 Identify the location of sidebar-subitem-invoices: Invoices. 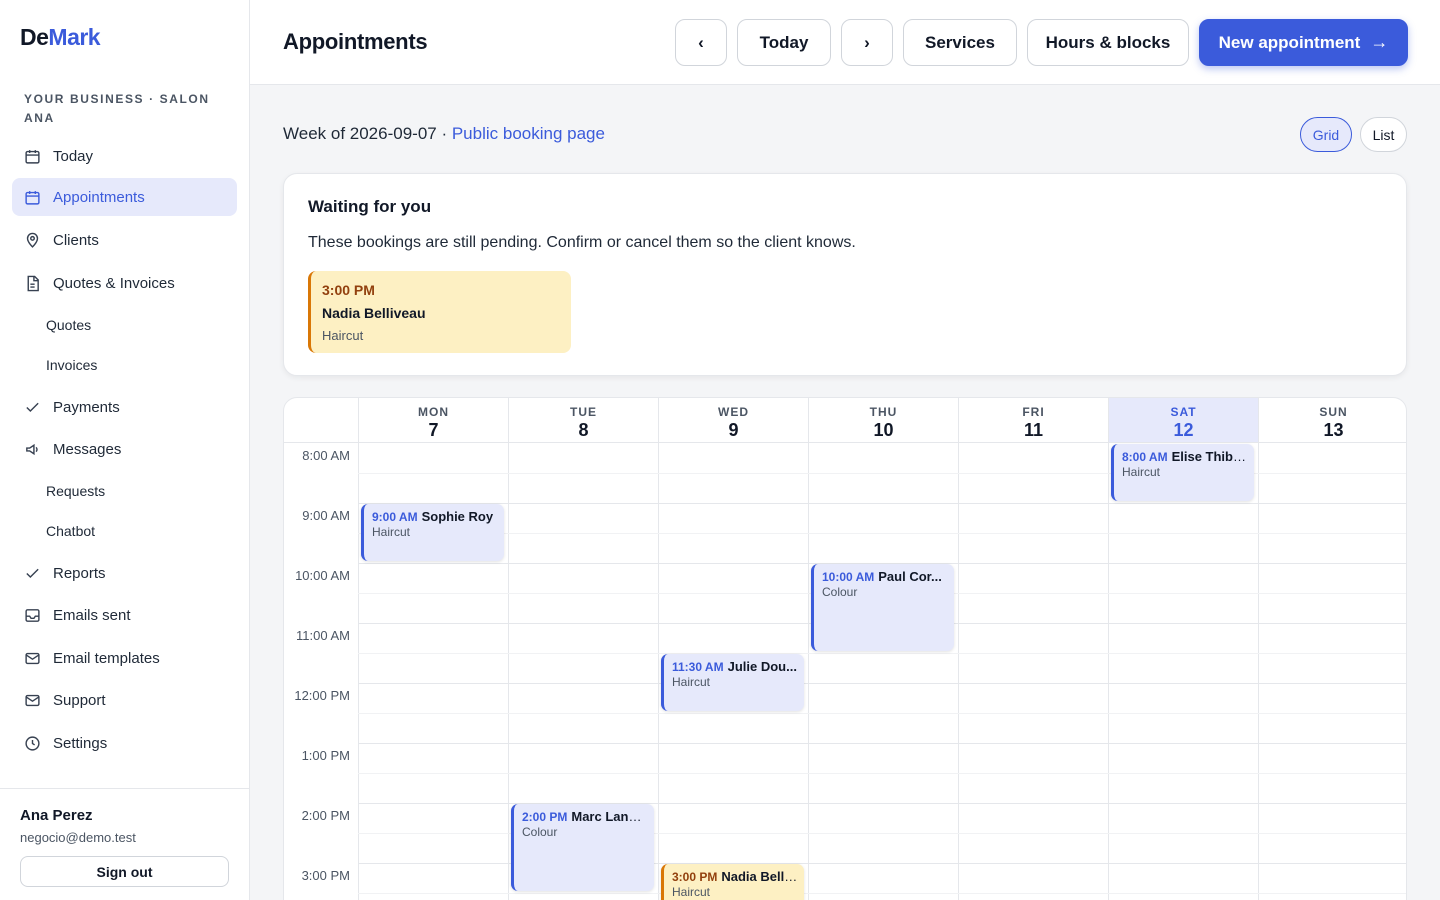
(71, 365).